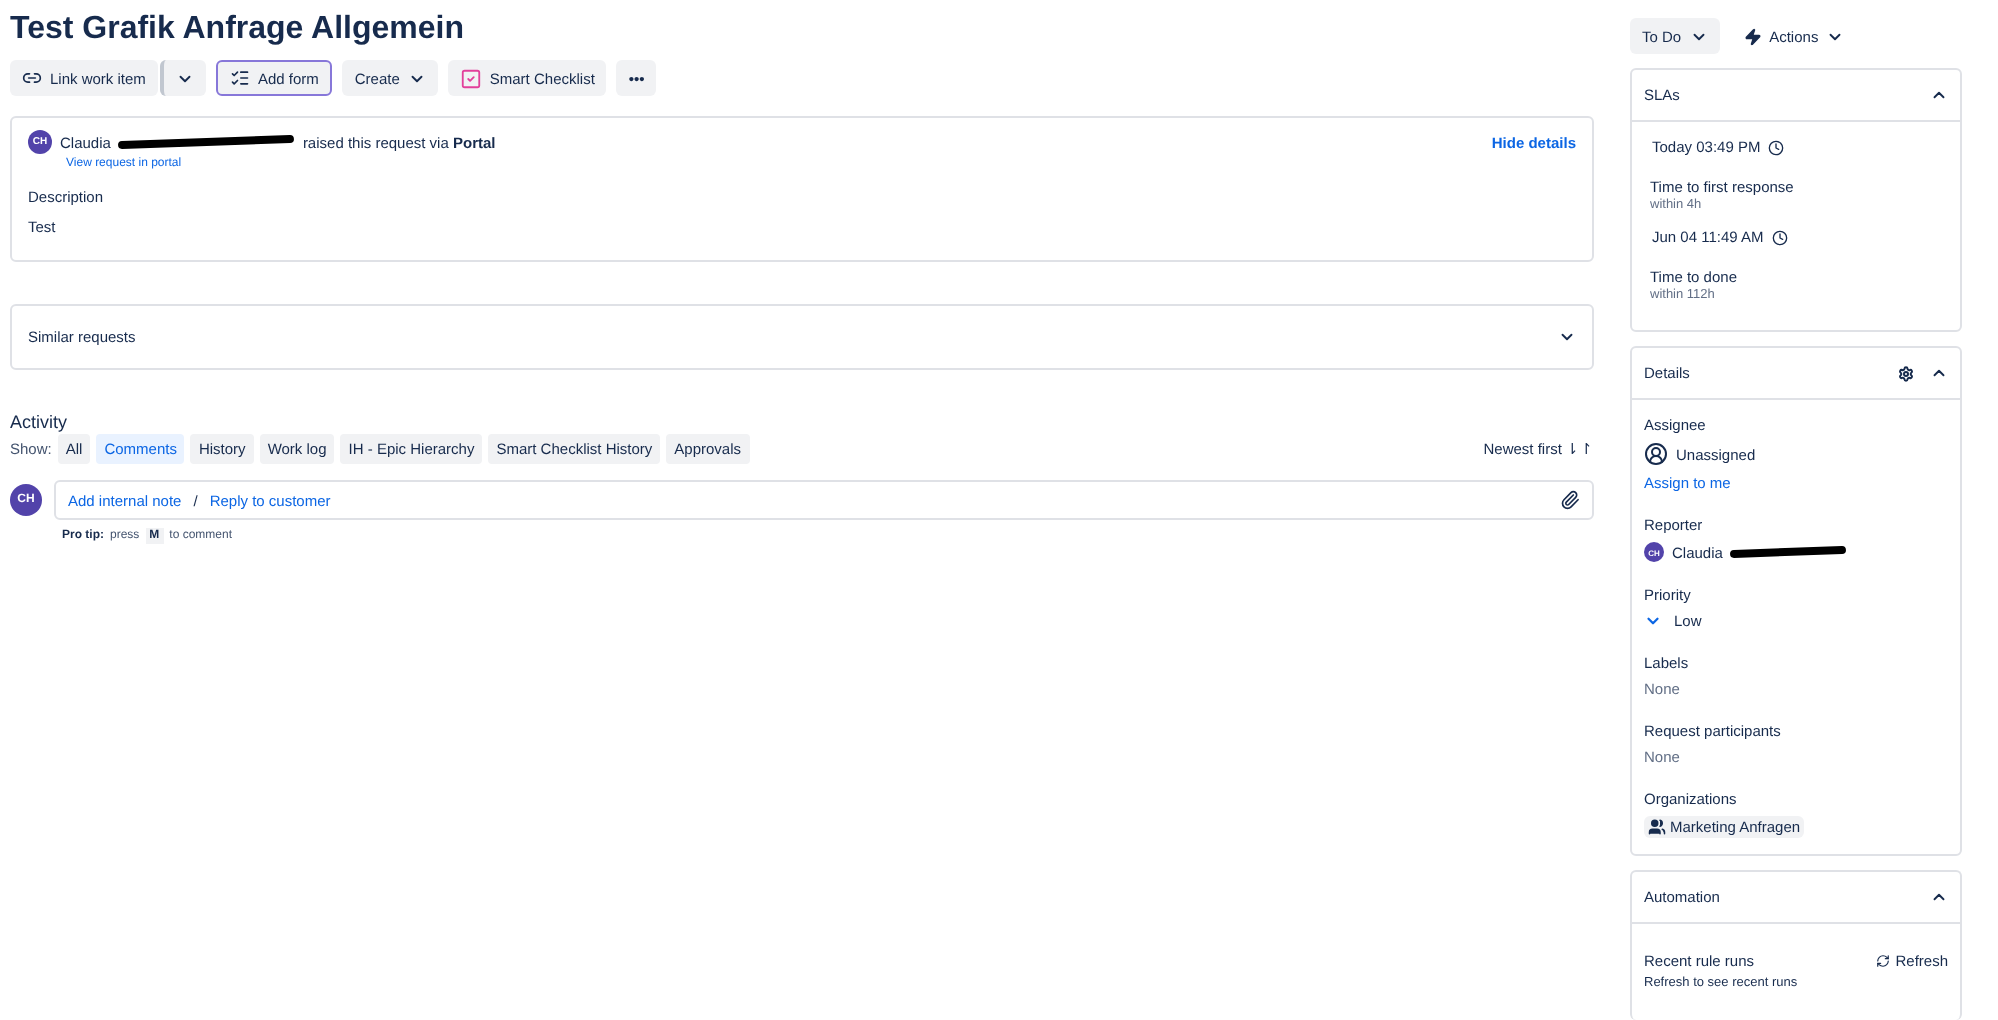  Describe the element at coordinates (1657, 827) in the screenshot. I see `group-icon` at that location.